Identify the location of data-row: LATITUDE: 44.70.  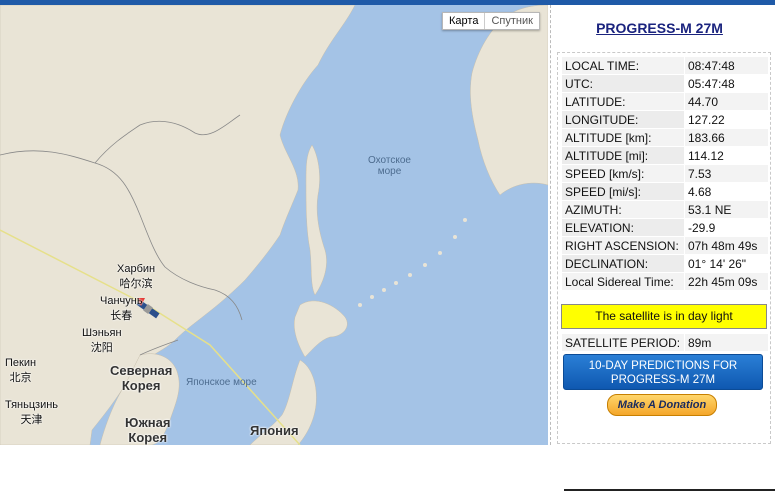
(665, 101).